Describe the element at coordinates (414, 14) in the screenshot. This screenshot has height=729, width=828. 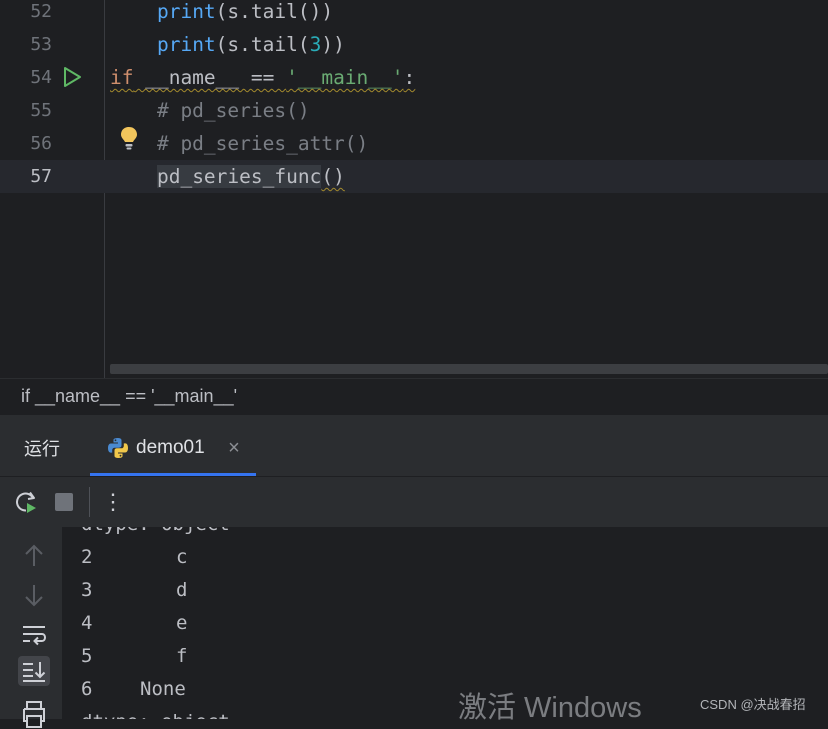
I see `code-line: 52 print(s.tail())` at that location.